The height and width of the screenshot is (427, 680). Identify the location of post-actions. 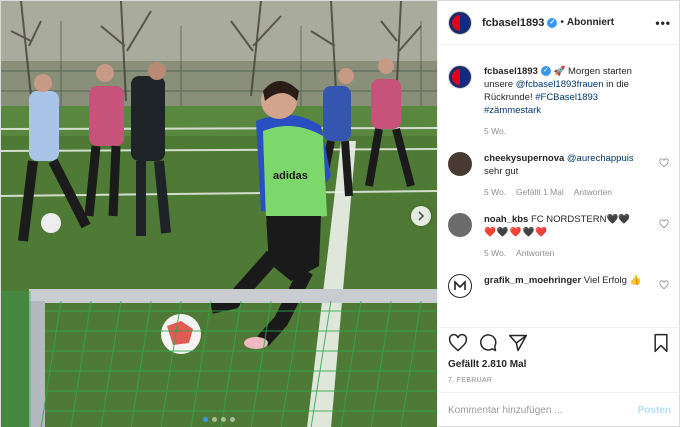
(559, 342).